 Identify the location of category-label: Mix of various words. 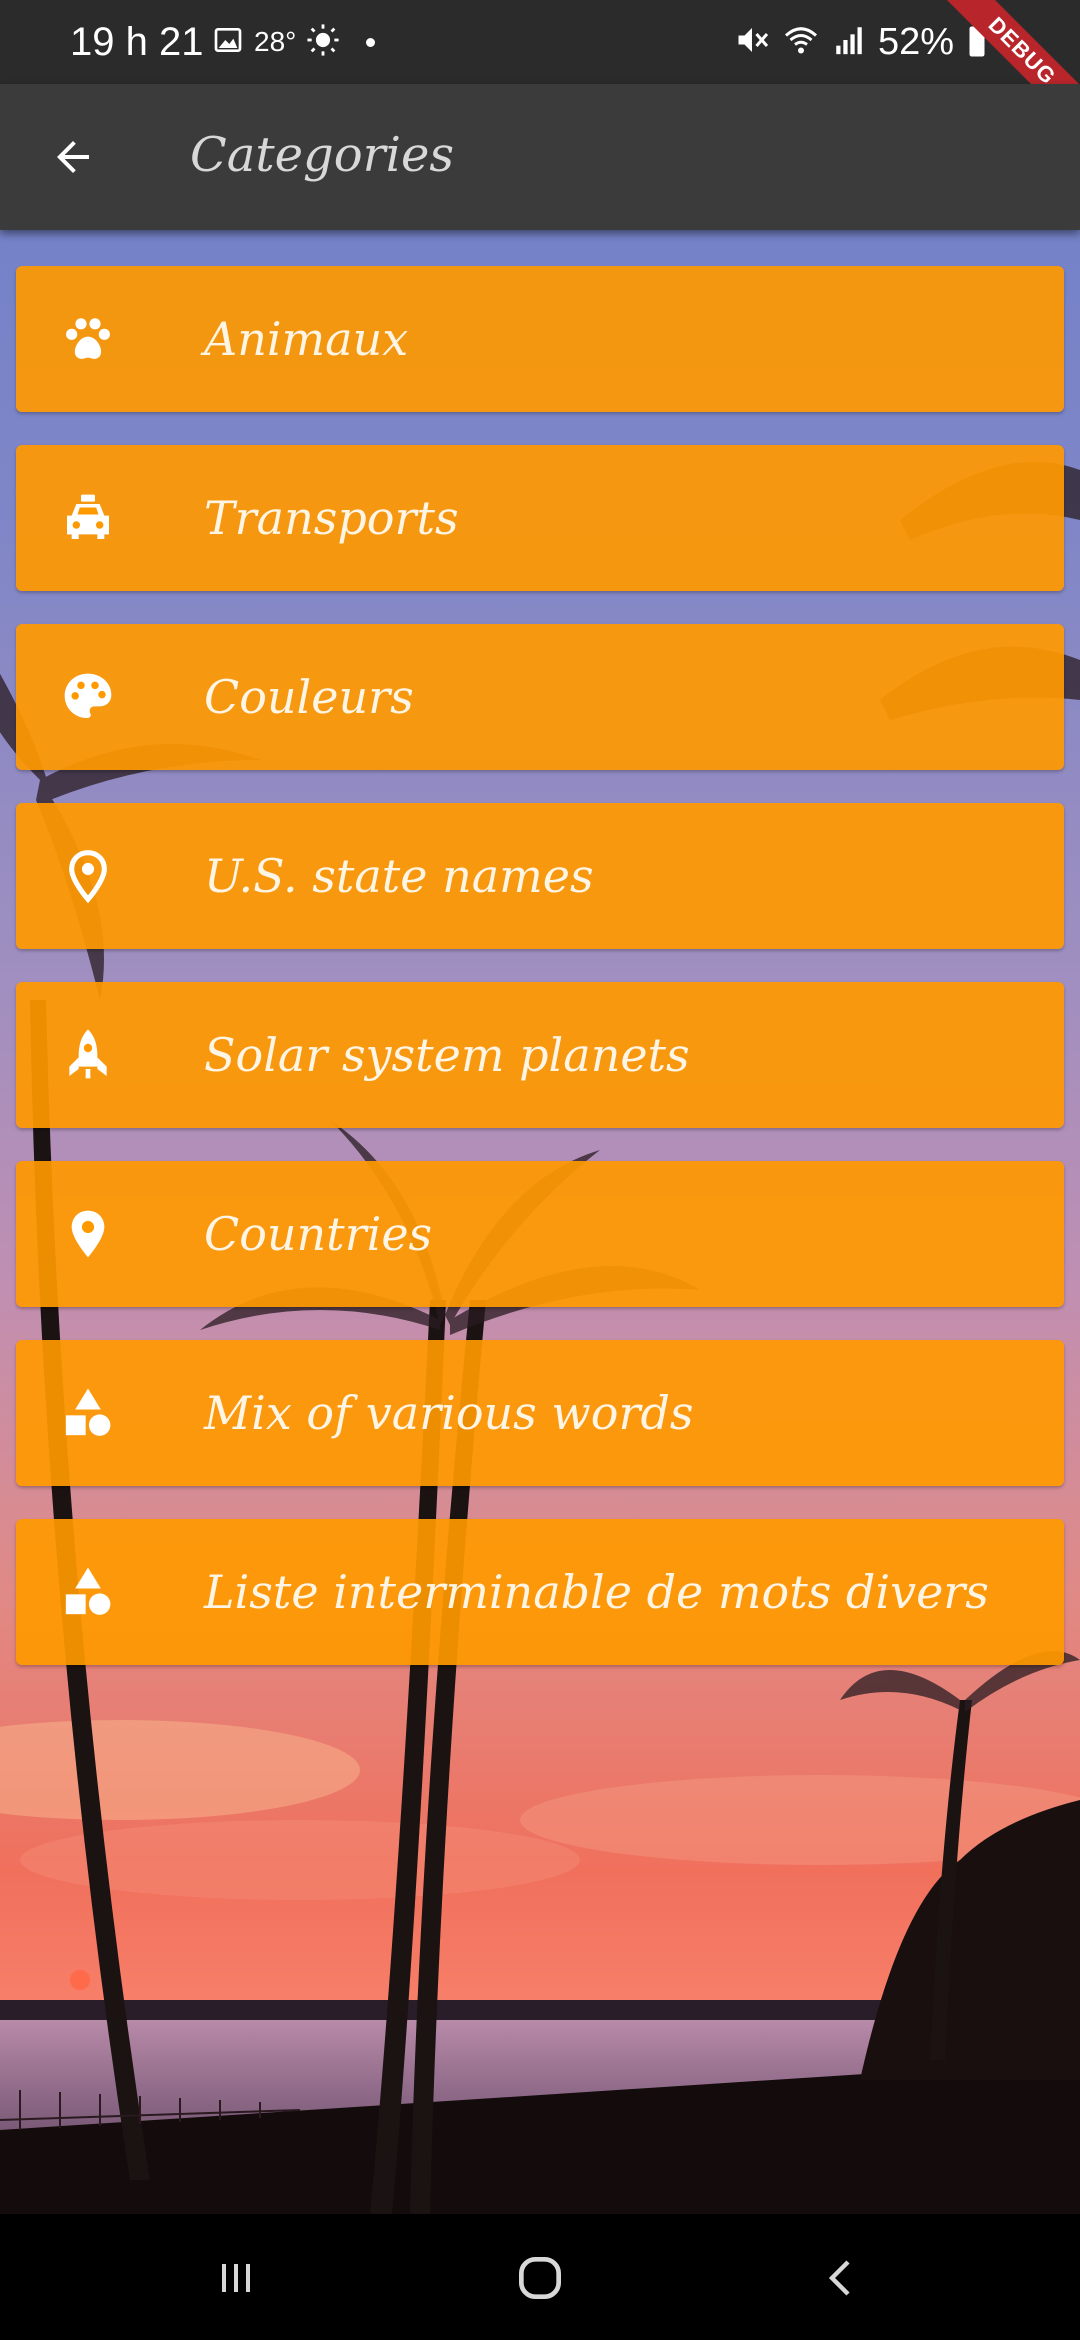
(449, 1413).